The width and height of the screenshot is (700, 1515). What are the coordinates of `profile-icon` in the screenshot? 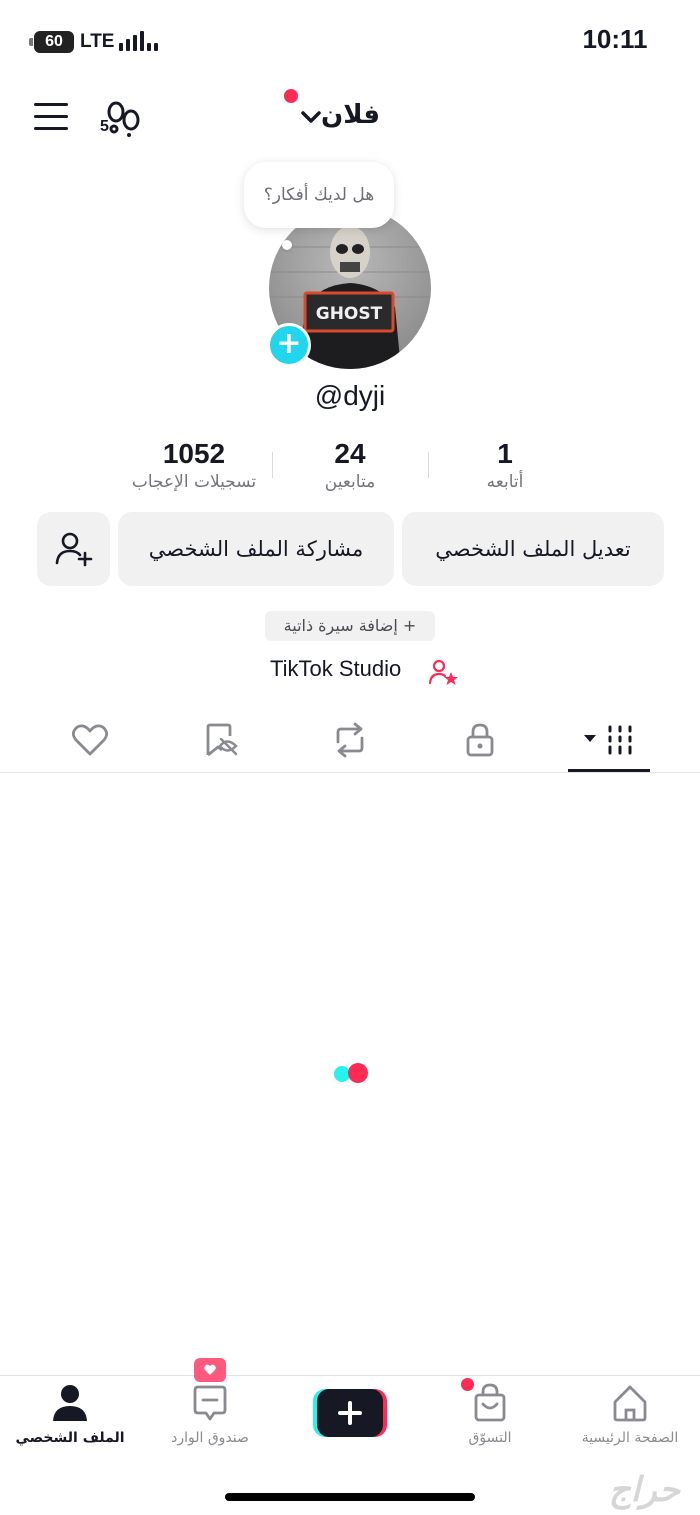 It's located at (70, 1403).